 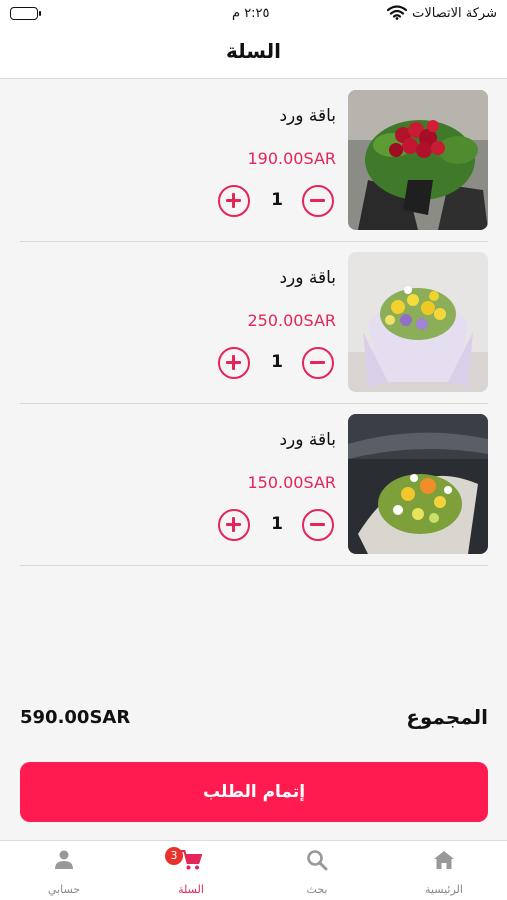 I want to click on tab-home: الرئيسية, so click(x=444, y=870).